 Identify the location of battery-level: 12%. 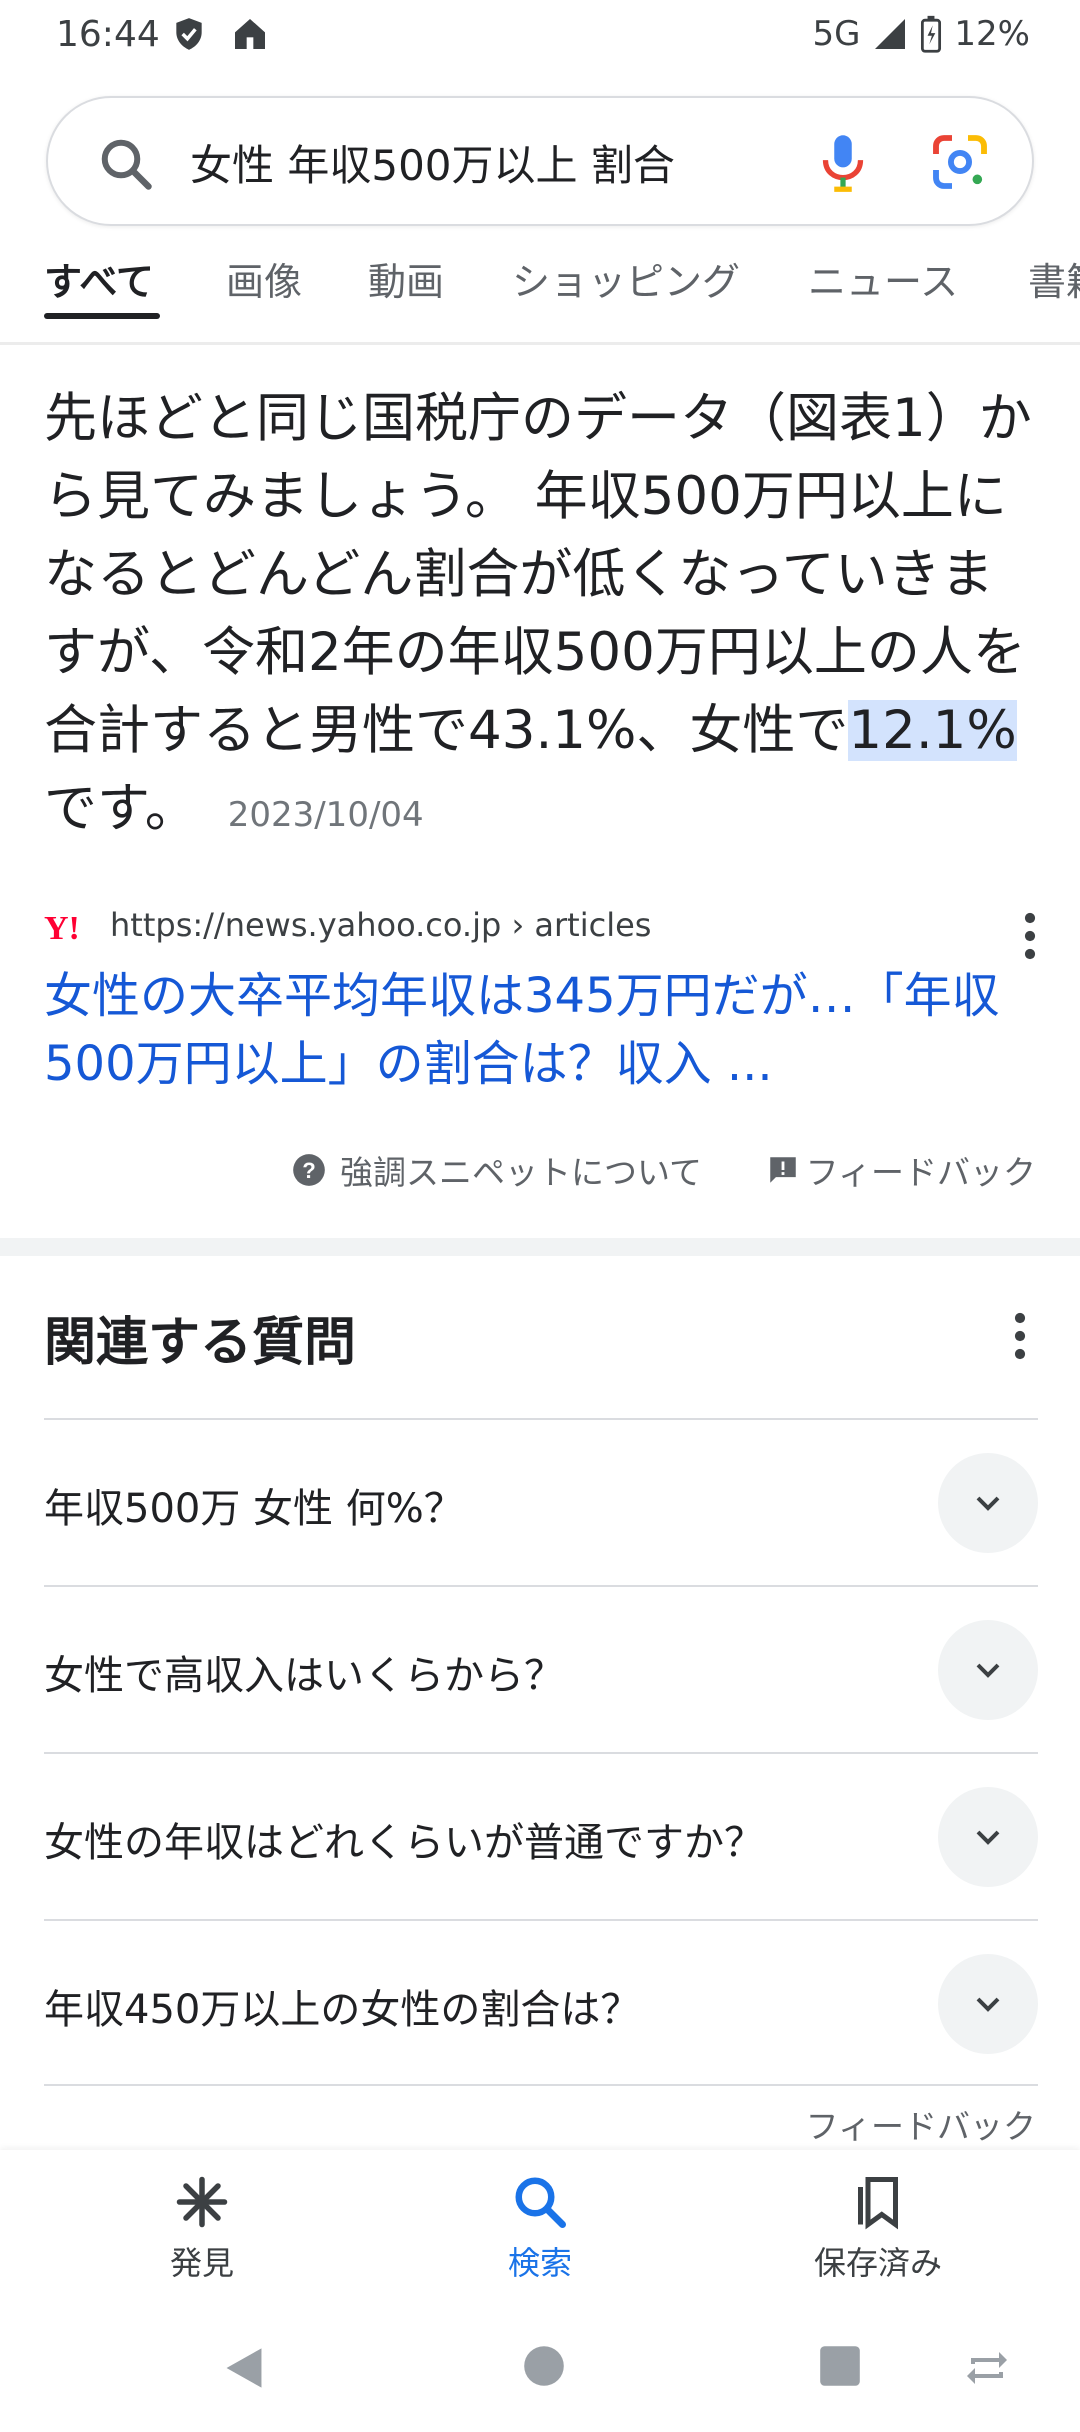
(992, 34).